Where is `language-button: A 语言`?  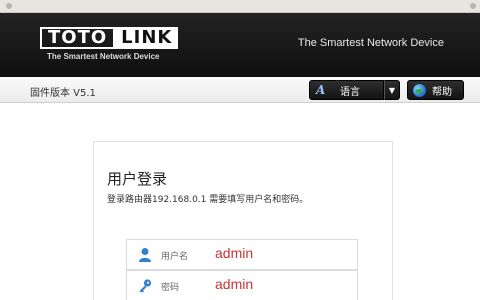 language-button: A 语言 is located at coordinates (346, 90).